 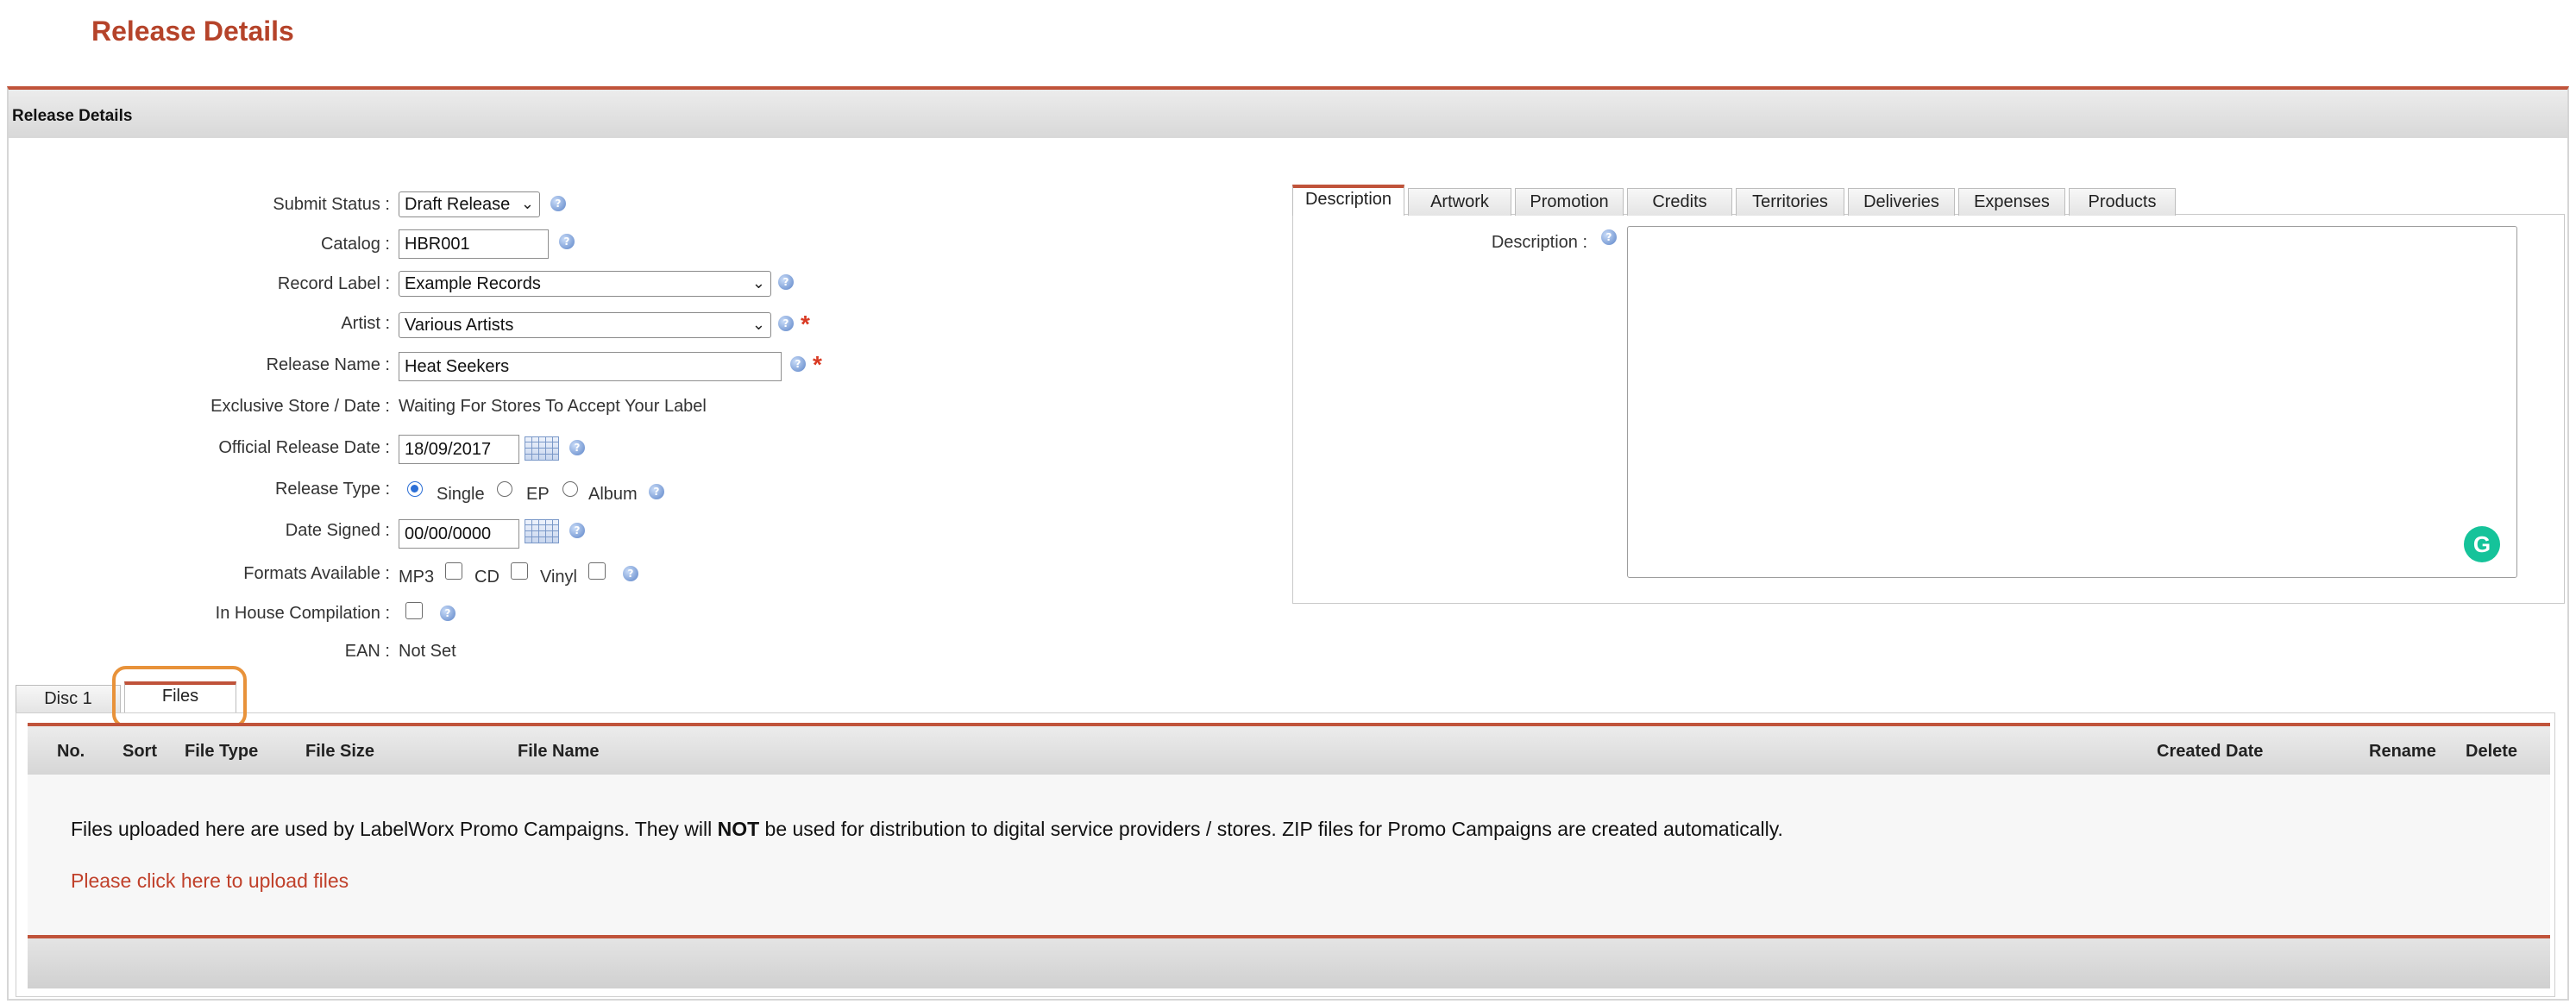 I want to click on artist-label: Artist :, so click(x=365, y=324).